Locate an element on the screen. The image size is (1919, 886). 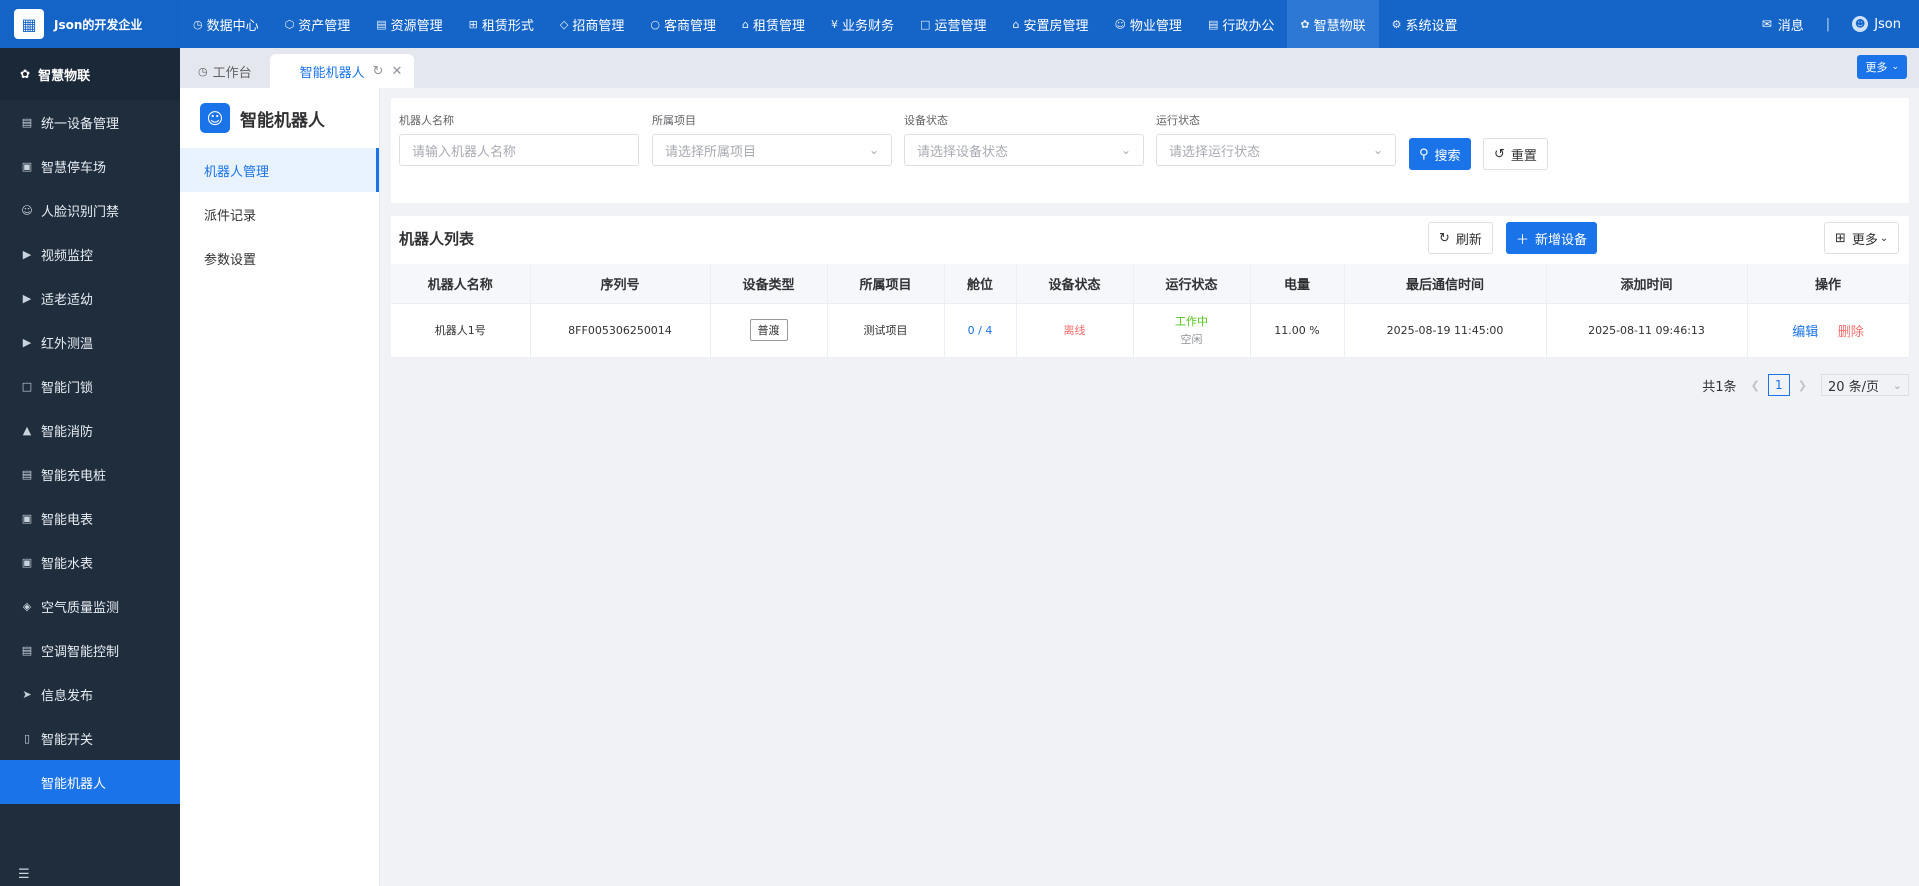
page-size-select: 20 条/页 ⌄ is located at coordinates (1865, 385).